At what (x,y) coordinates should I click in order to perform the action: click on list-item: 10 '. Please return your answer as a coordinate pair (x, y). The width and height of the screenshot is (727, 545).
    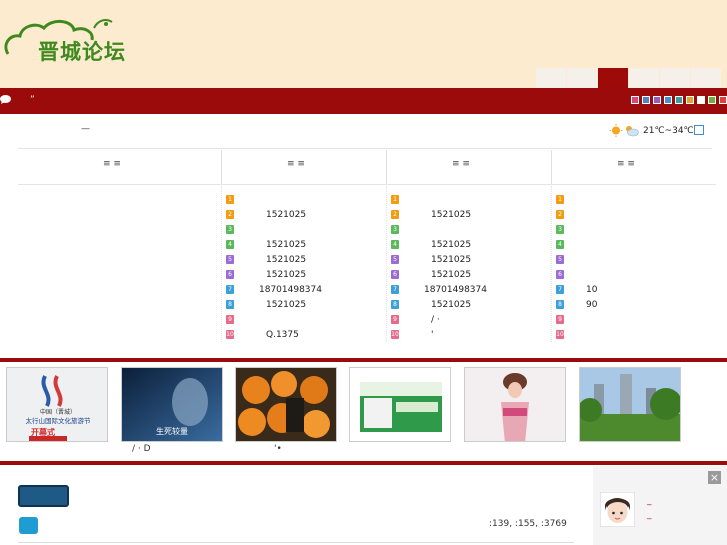
    Looking at the image, I should click on (466, 334).